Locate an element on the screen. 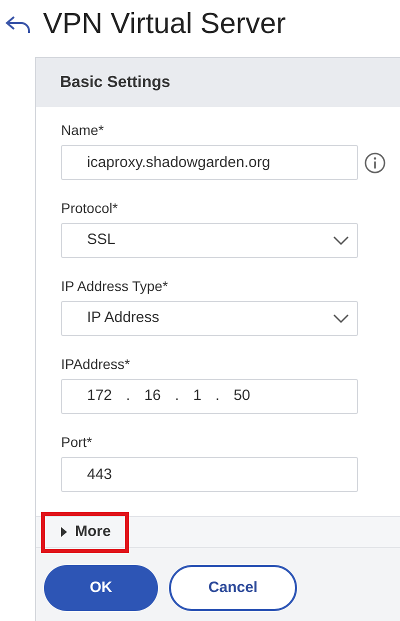 The height and width of the screenshot is (621, 400). text-field: 443 is located at coordinates (209, 474).